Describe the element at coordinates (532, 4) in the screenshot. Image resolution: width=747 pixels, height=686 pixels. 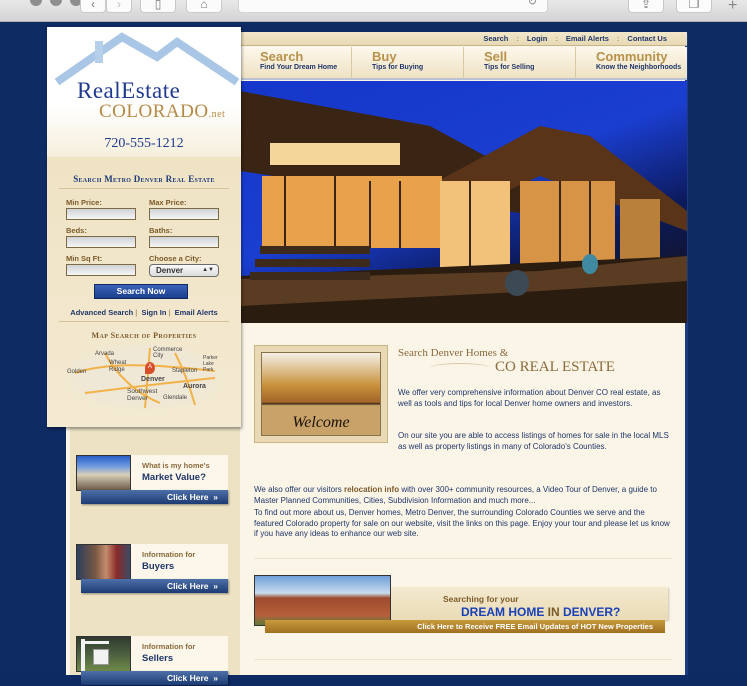
I see `reload-icon: ↻` at that location.